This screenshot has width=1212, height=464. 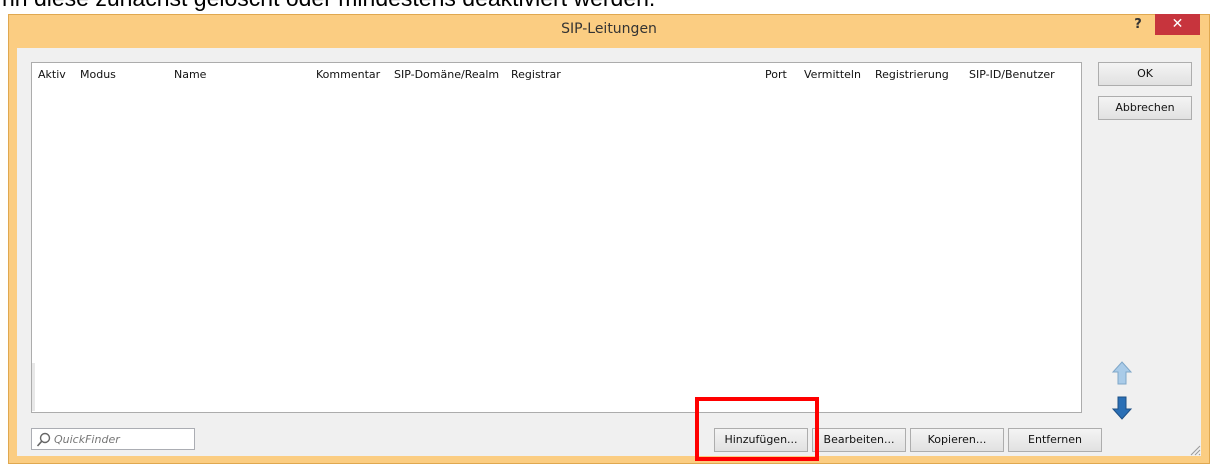 I want to click on close-icon: ✕, so click(x=1177, y=24).